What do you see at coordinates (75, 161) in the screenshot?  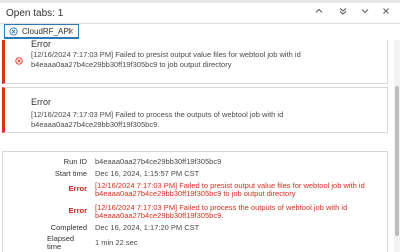 I see `run-id-label: Run ID` at bounding box center [75, 161].